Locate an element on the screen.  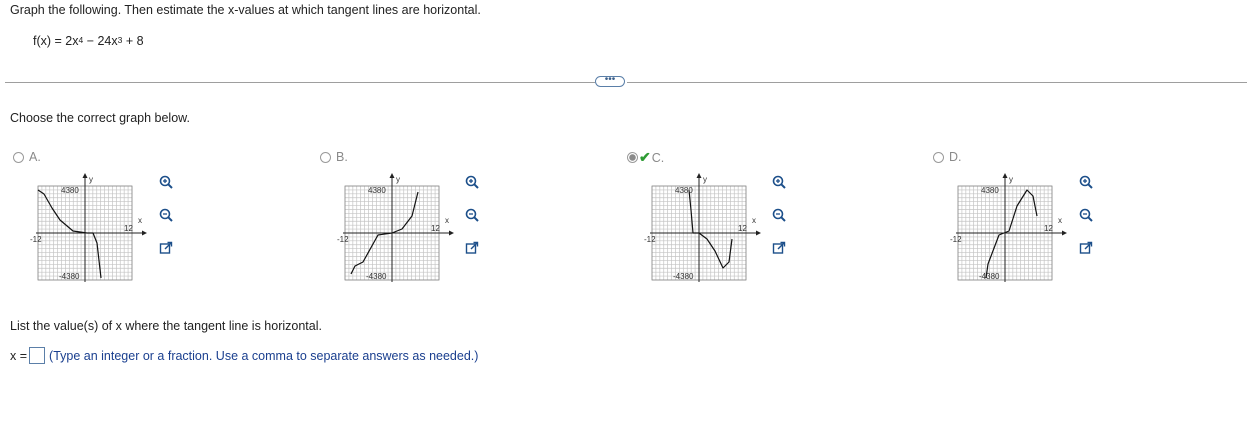
graph-option-b: 4380 -4380 -12 12 x y is located at coordinates (397, 227).